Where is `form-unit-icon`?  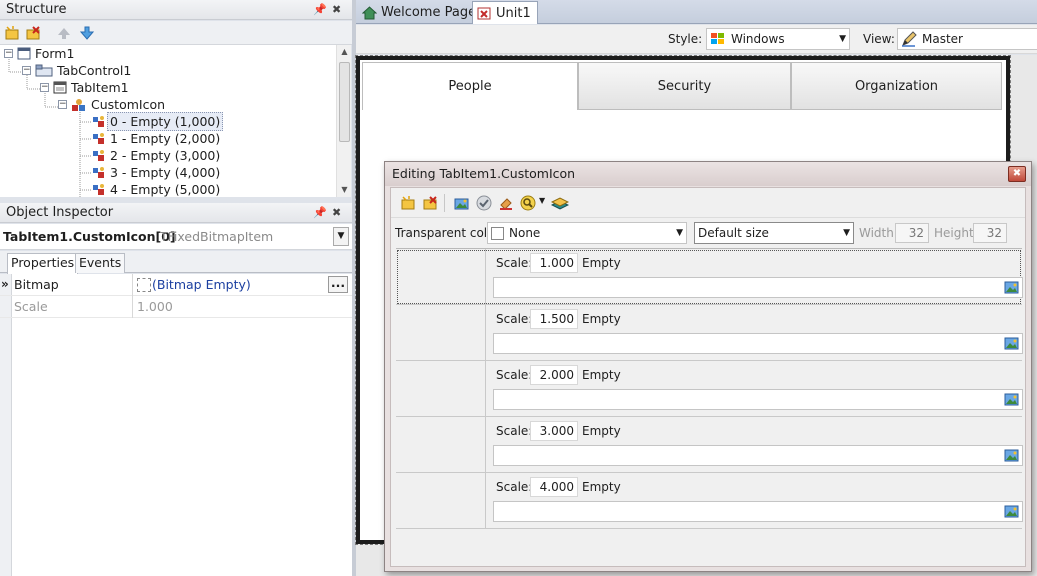
form-unit-icon is located at coordinates (484, 13).